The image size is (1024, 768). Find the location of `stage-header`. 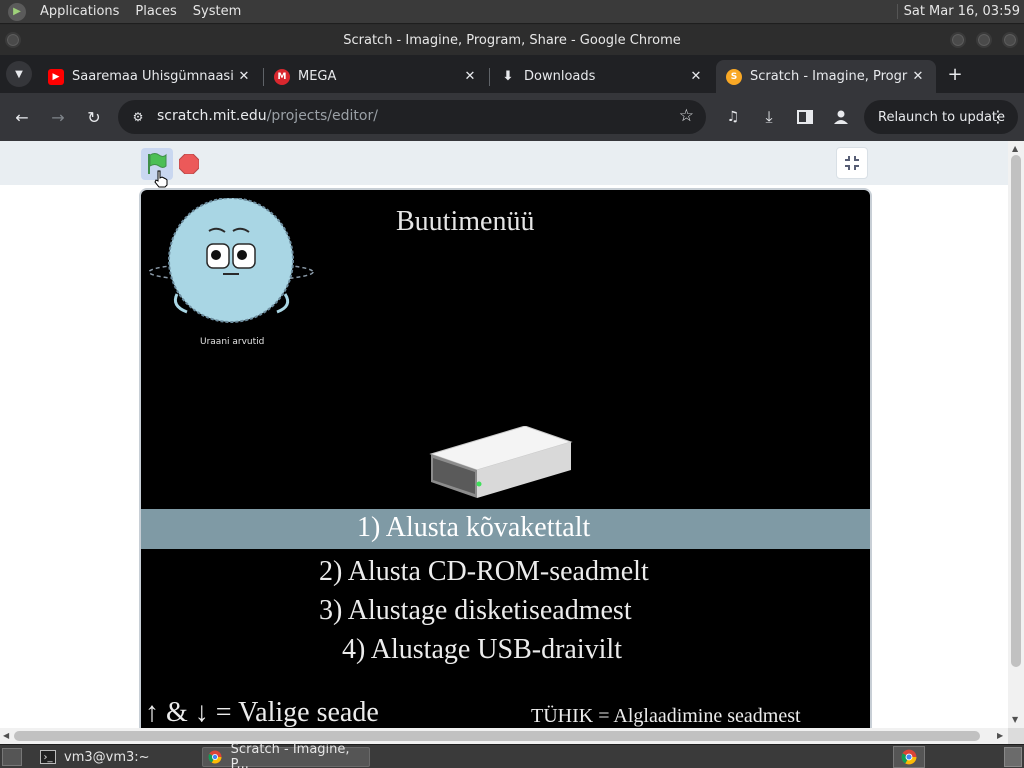

stage-header is located at coordinates (504, 164).